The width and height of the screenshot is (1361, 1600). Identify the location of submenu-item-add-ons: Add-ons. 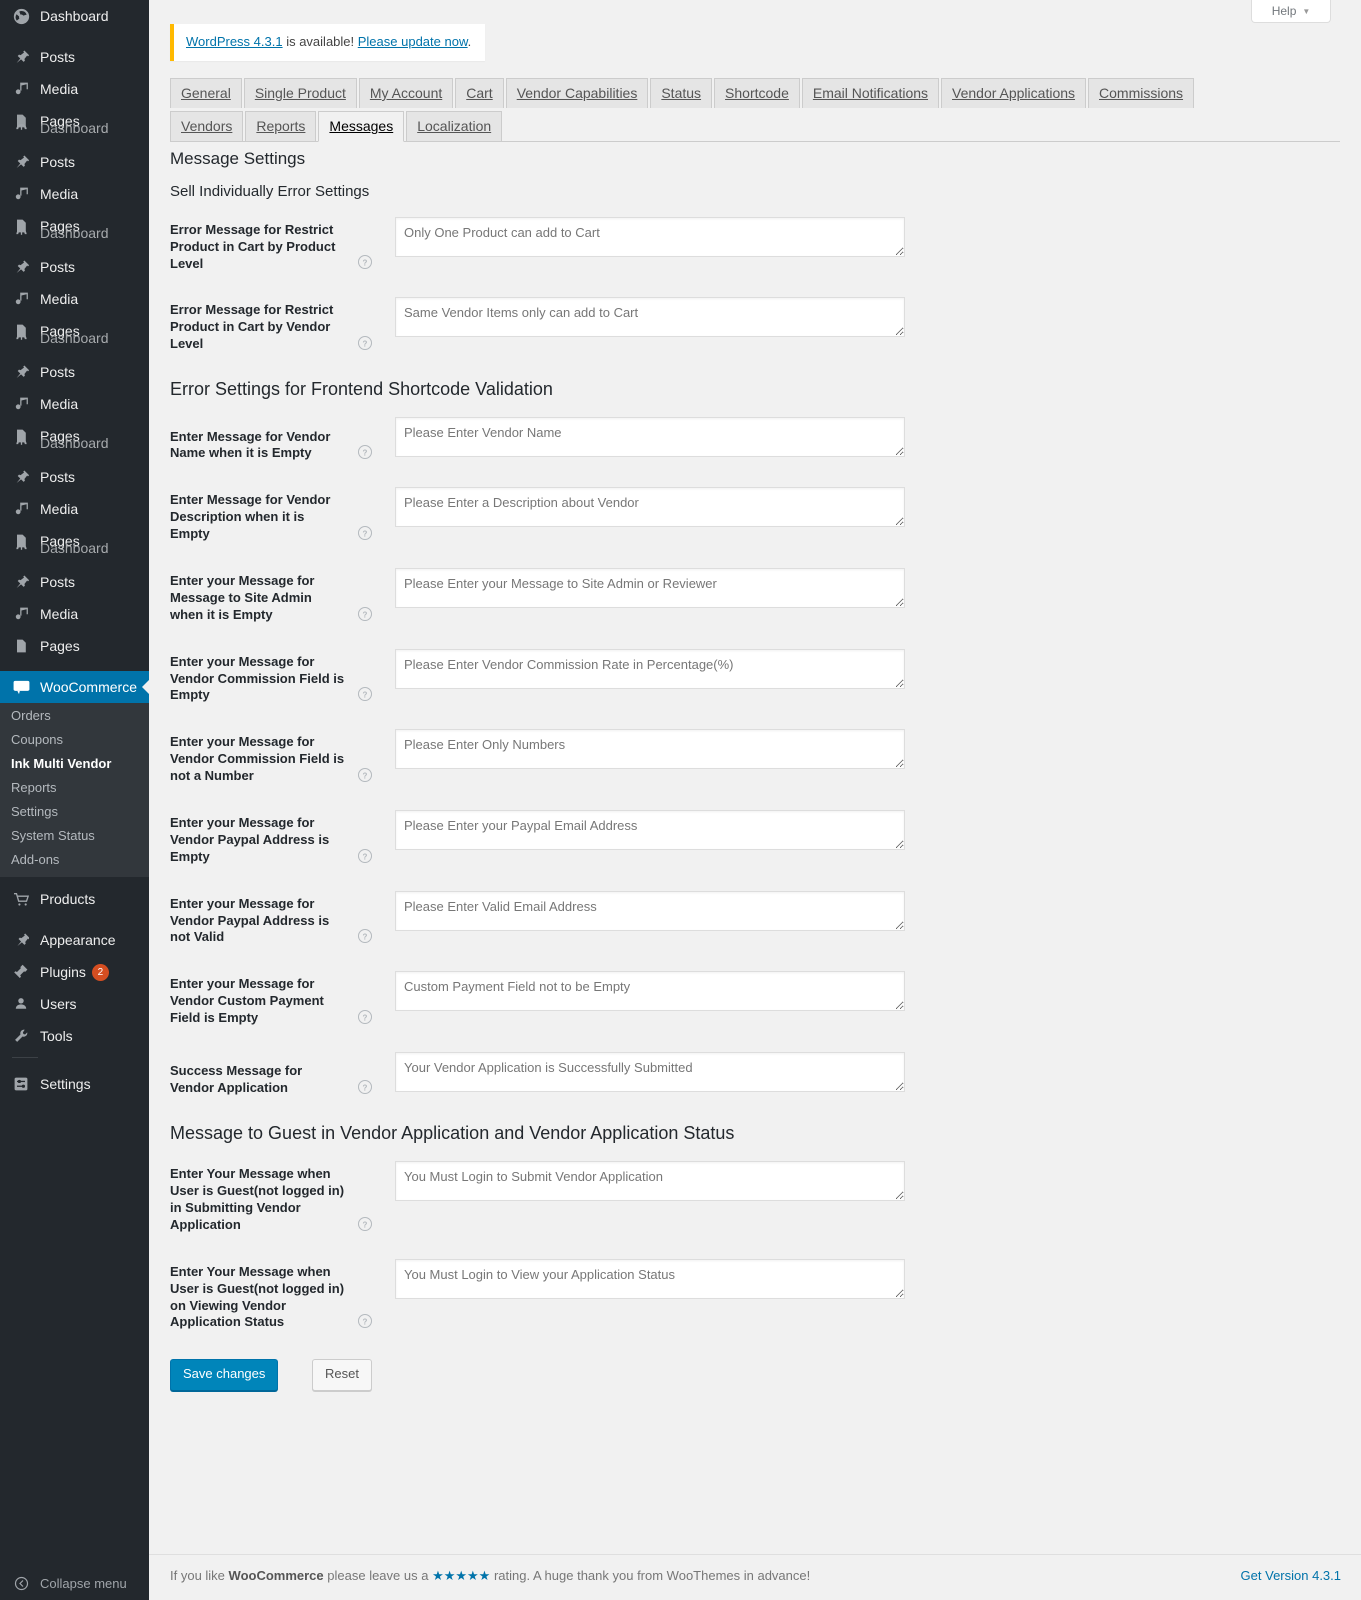
(74, 860).